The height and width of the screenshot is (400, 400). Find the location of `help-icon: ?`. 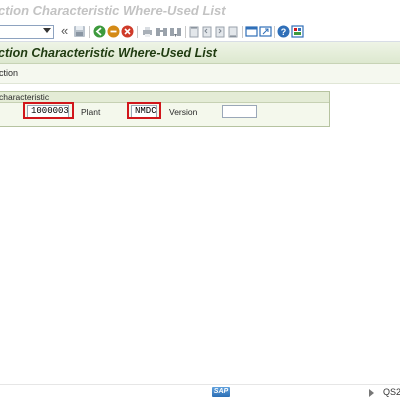

help-icon: ? is located at coordinates (283, 31).